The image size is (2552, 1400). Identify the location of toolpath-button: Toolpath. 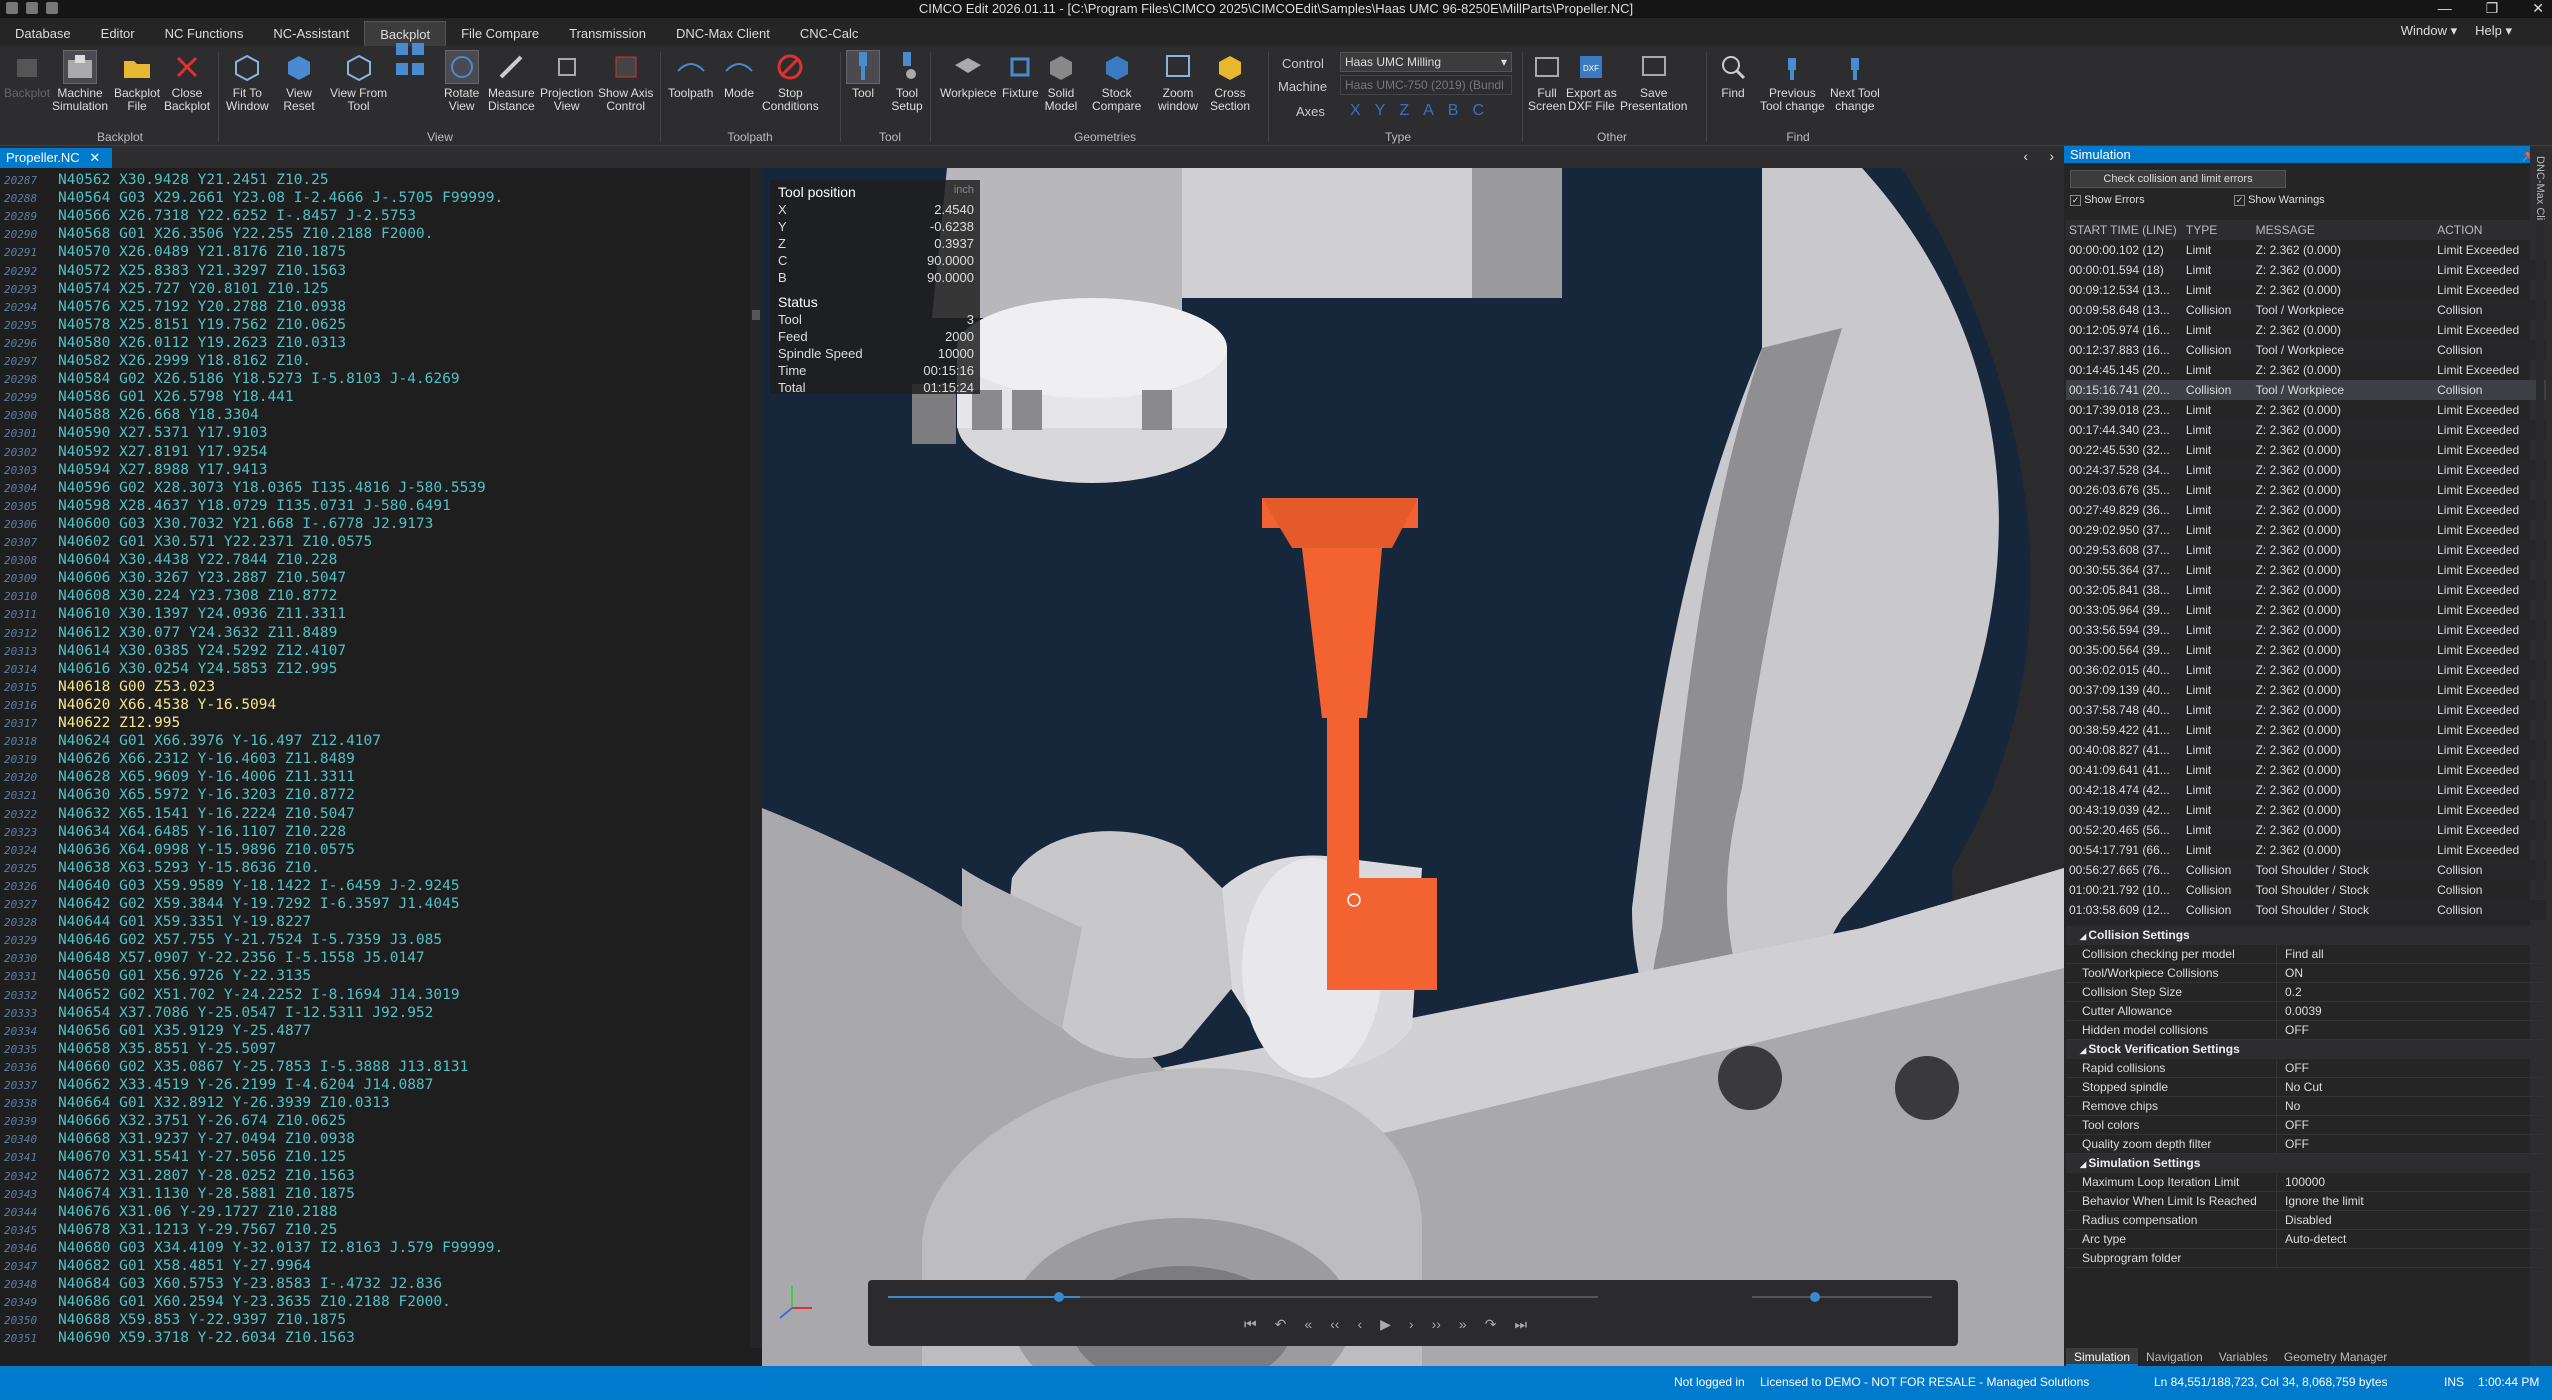
(690, 75).